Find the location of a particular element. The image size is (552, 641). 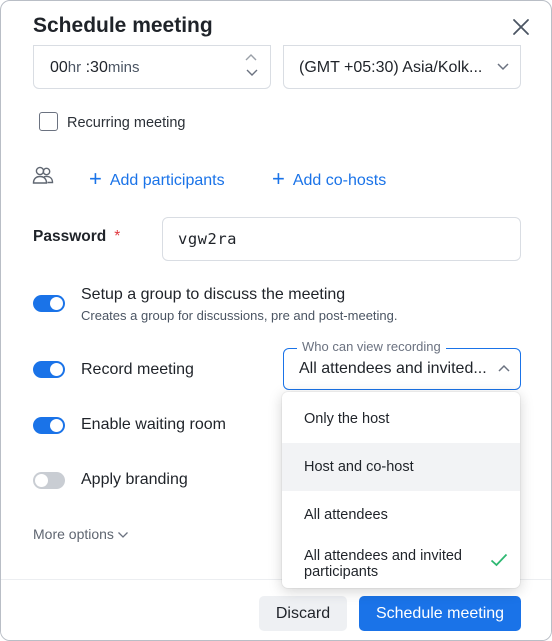

record-label: Record meeting is located at coordinates (137, 369).